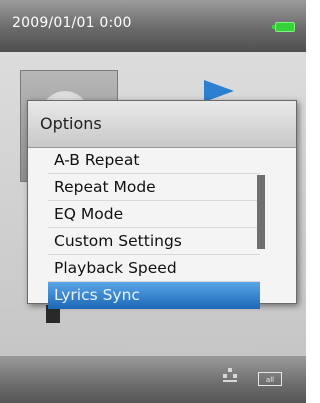 This screenshot has width=320, height=403. What do you see at coordinates (71, 123) in the screenshot?
I see `options-title: Options` at bounding box center [71, 123].